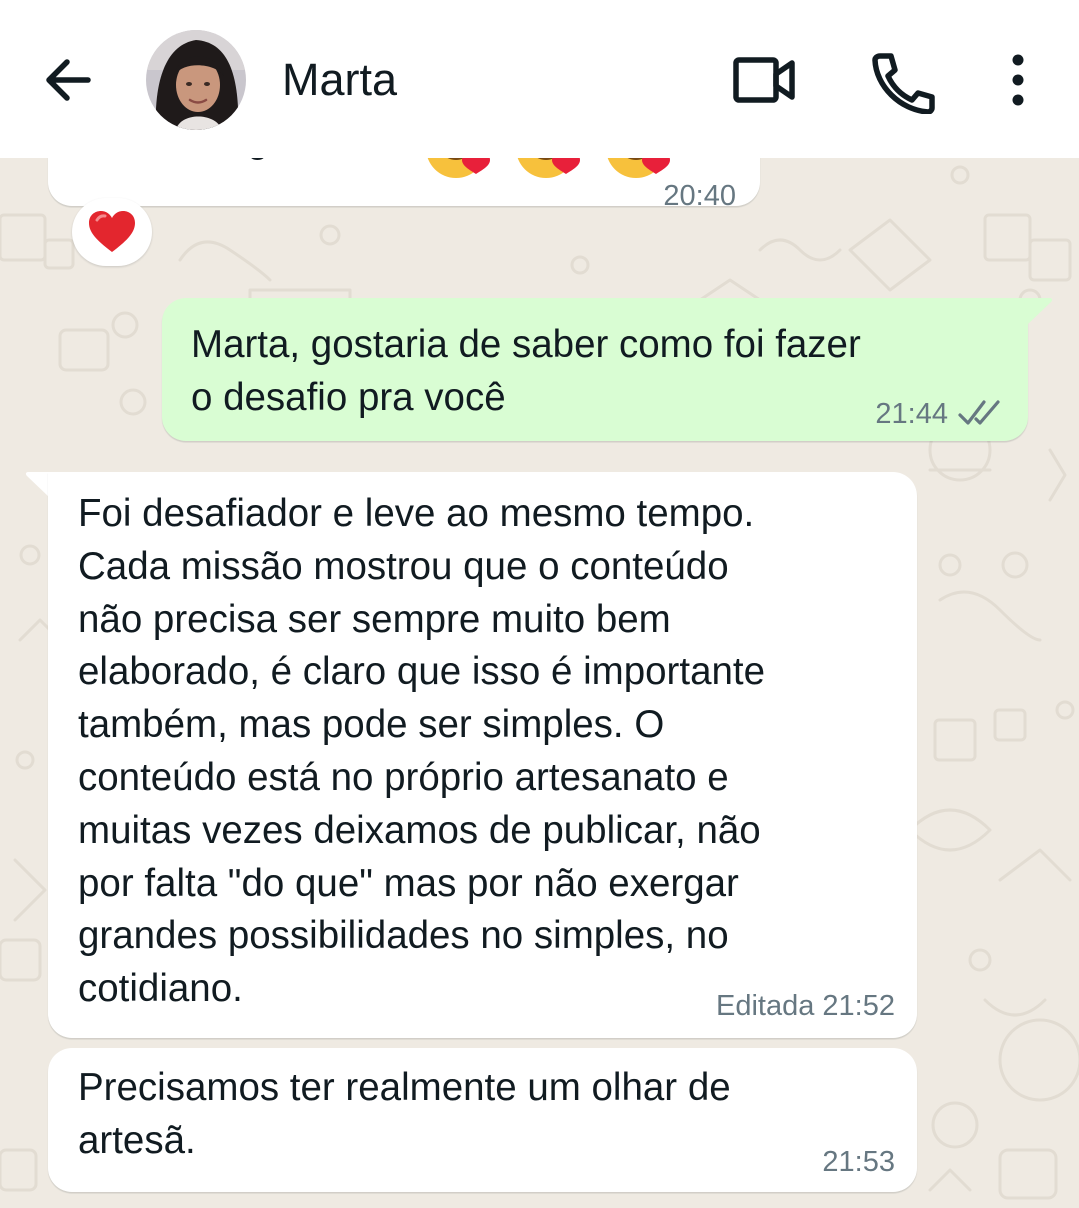 Image resolution: width=1079 pixels, height=1208 pixels. What do you see at coordinates (979, 412) in the screenshot?
I see `double-check-read-icon` at bounding box center [979, 412].